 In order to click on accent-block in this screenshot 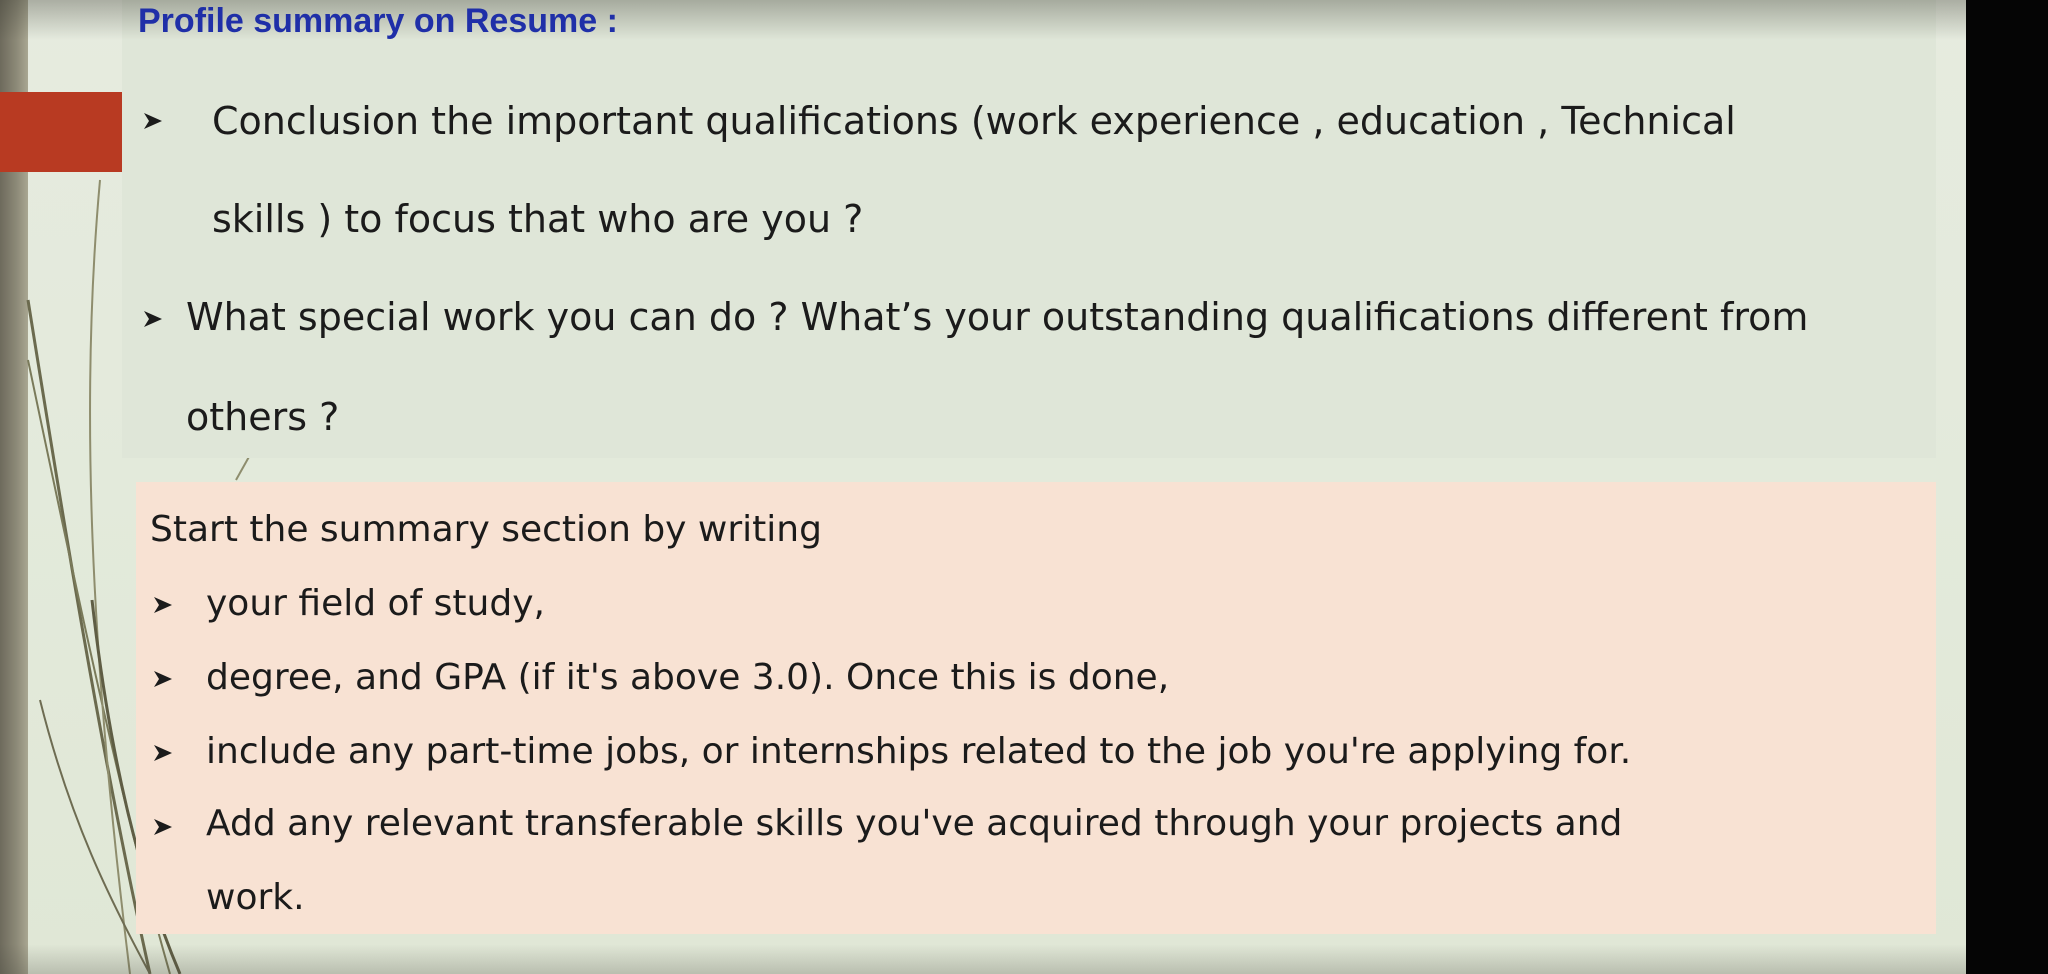, I will do `click(61, 132)`.